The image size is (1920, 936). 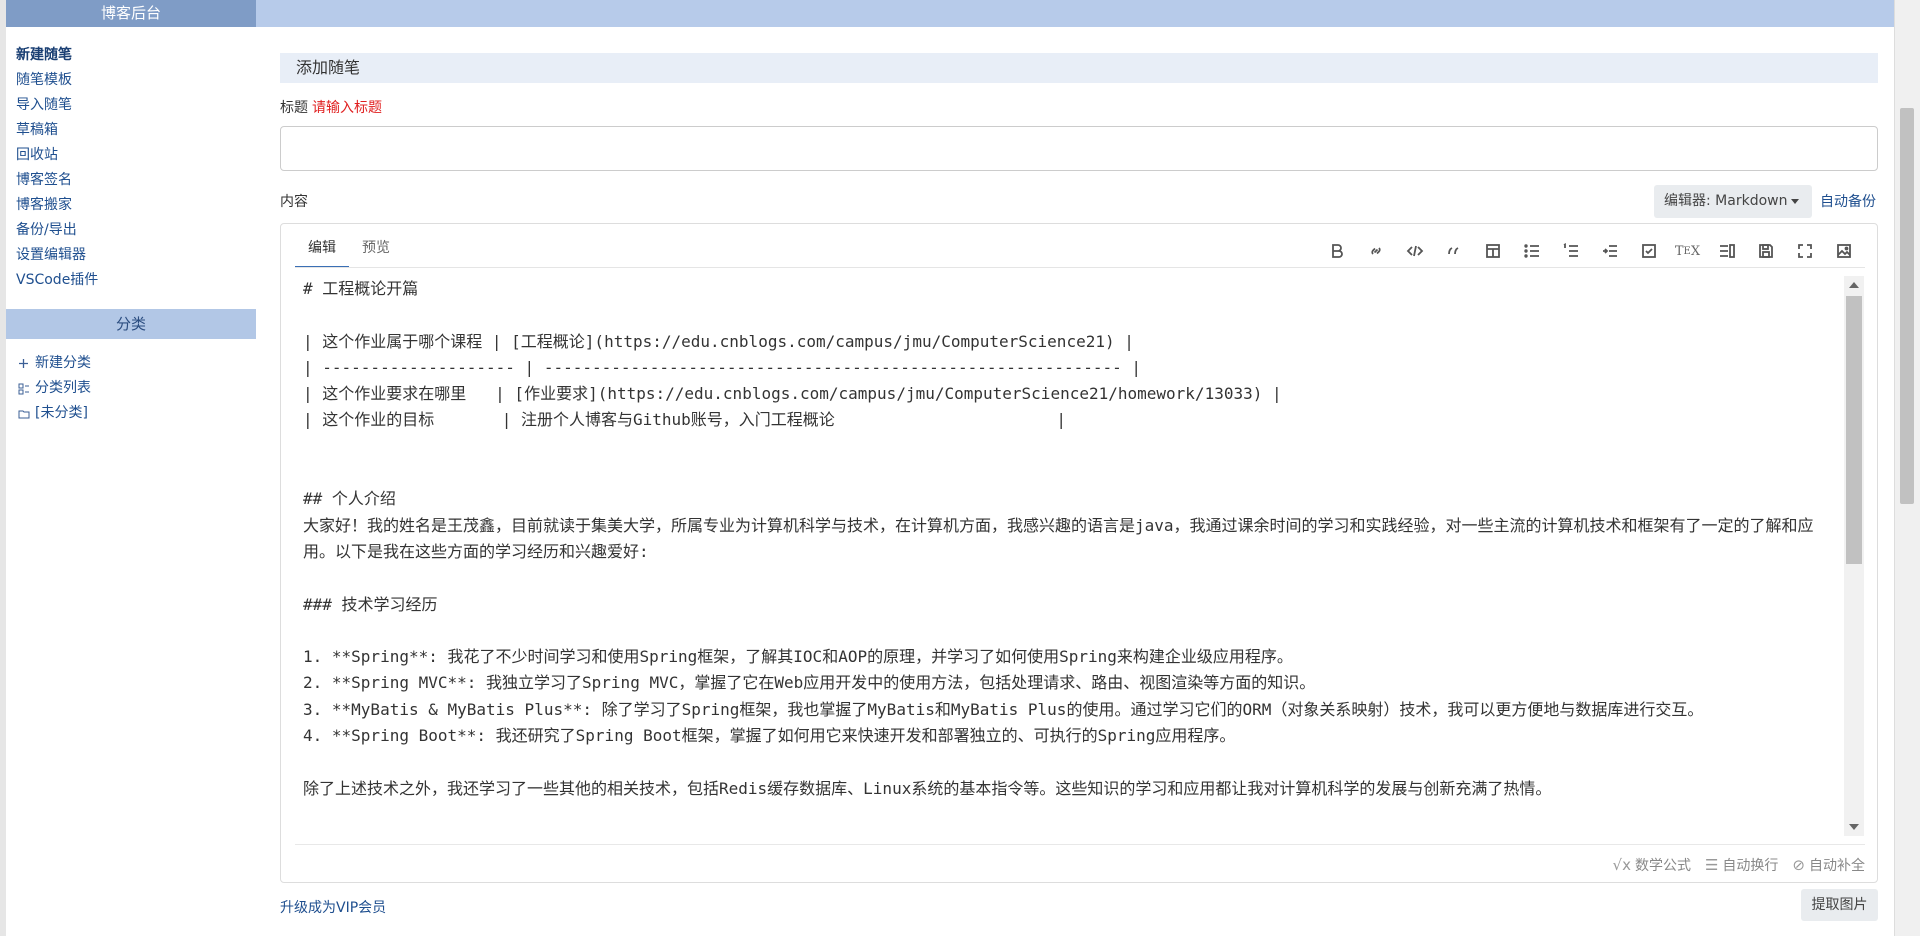 What do you see at coordinates (131, 324) in the screenshot?
I see `category-header: 分类` at bounding box center [131, 324].